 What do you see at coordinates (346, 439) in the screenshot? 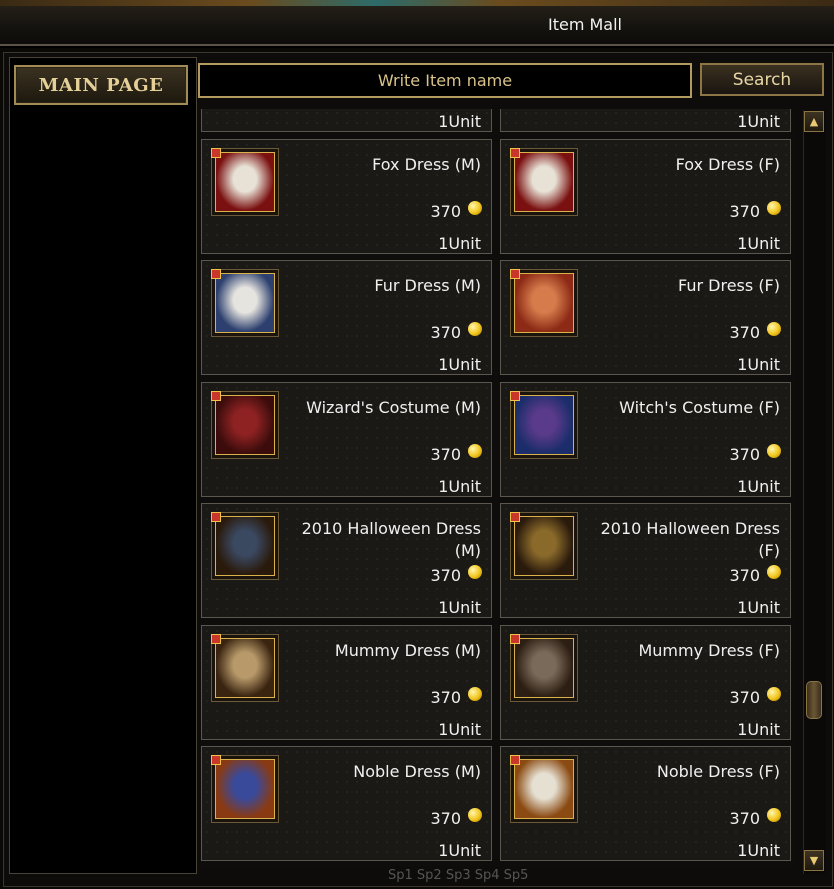
I see `item-card: Wizard's Costume (M) 370 1Unit` at bounding box center [346, 439].